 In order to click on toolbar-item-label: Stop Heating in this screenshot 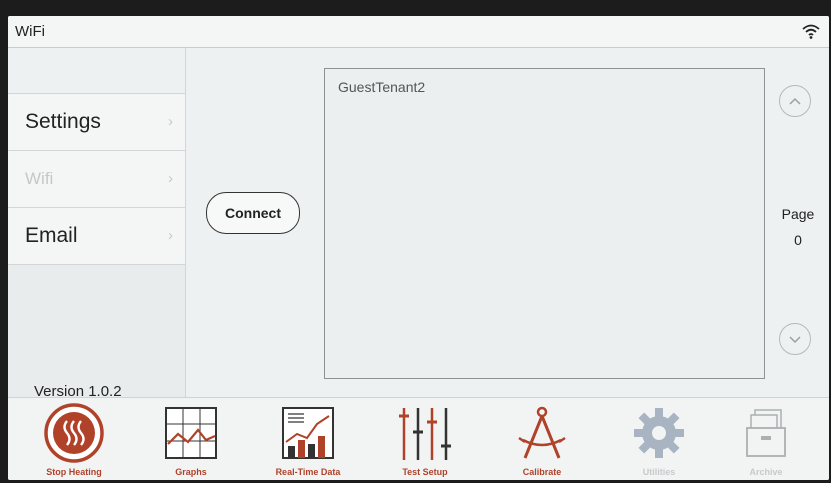, I will do `click(74, 472)`.